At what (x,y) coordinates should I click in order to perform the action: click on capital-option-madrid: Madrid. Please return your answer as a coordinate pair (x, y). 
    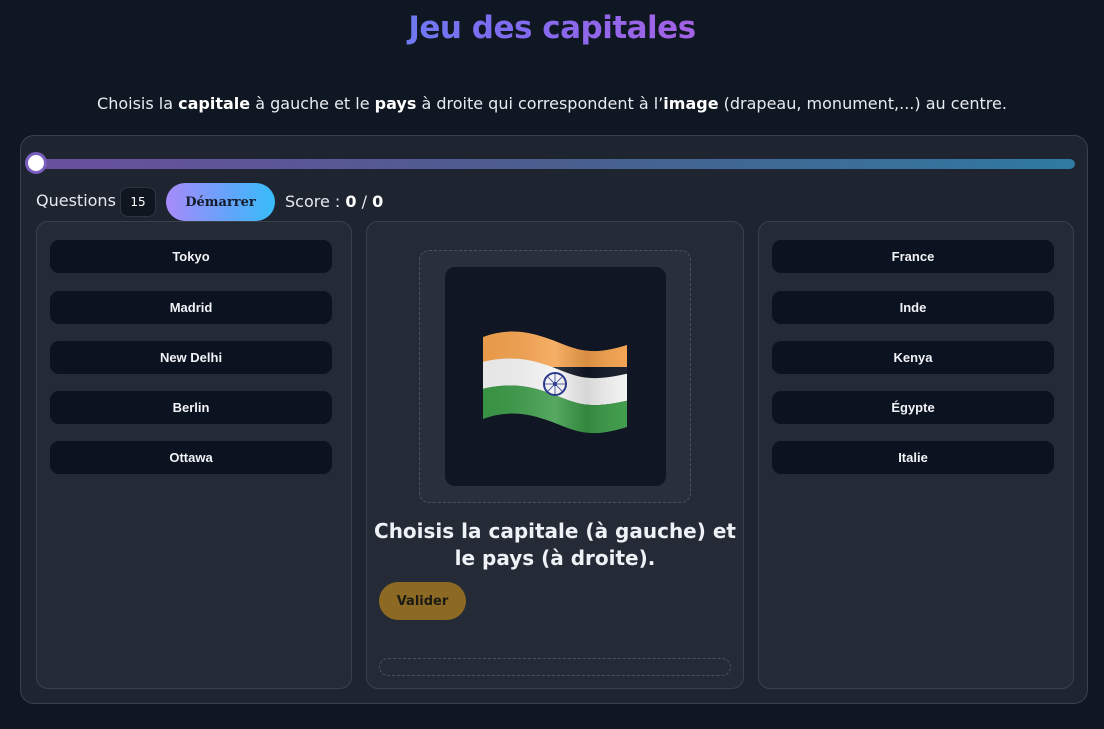
    Looking at the image, I should click on (191, 307).